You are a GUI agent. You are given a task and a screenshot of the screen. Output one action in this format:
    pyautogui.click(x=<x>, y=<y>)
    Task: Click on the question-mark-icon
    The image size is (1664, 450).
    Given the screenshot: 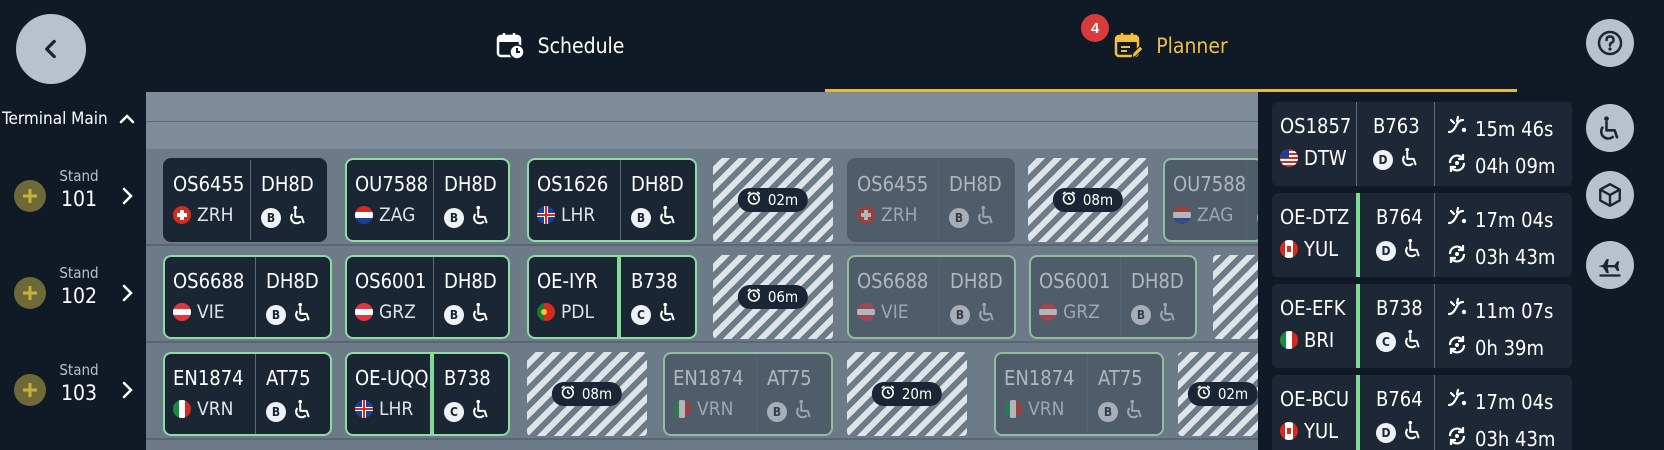 What is the action you would take?
    pyautogui.click(x=1610, y=43)
    